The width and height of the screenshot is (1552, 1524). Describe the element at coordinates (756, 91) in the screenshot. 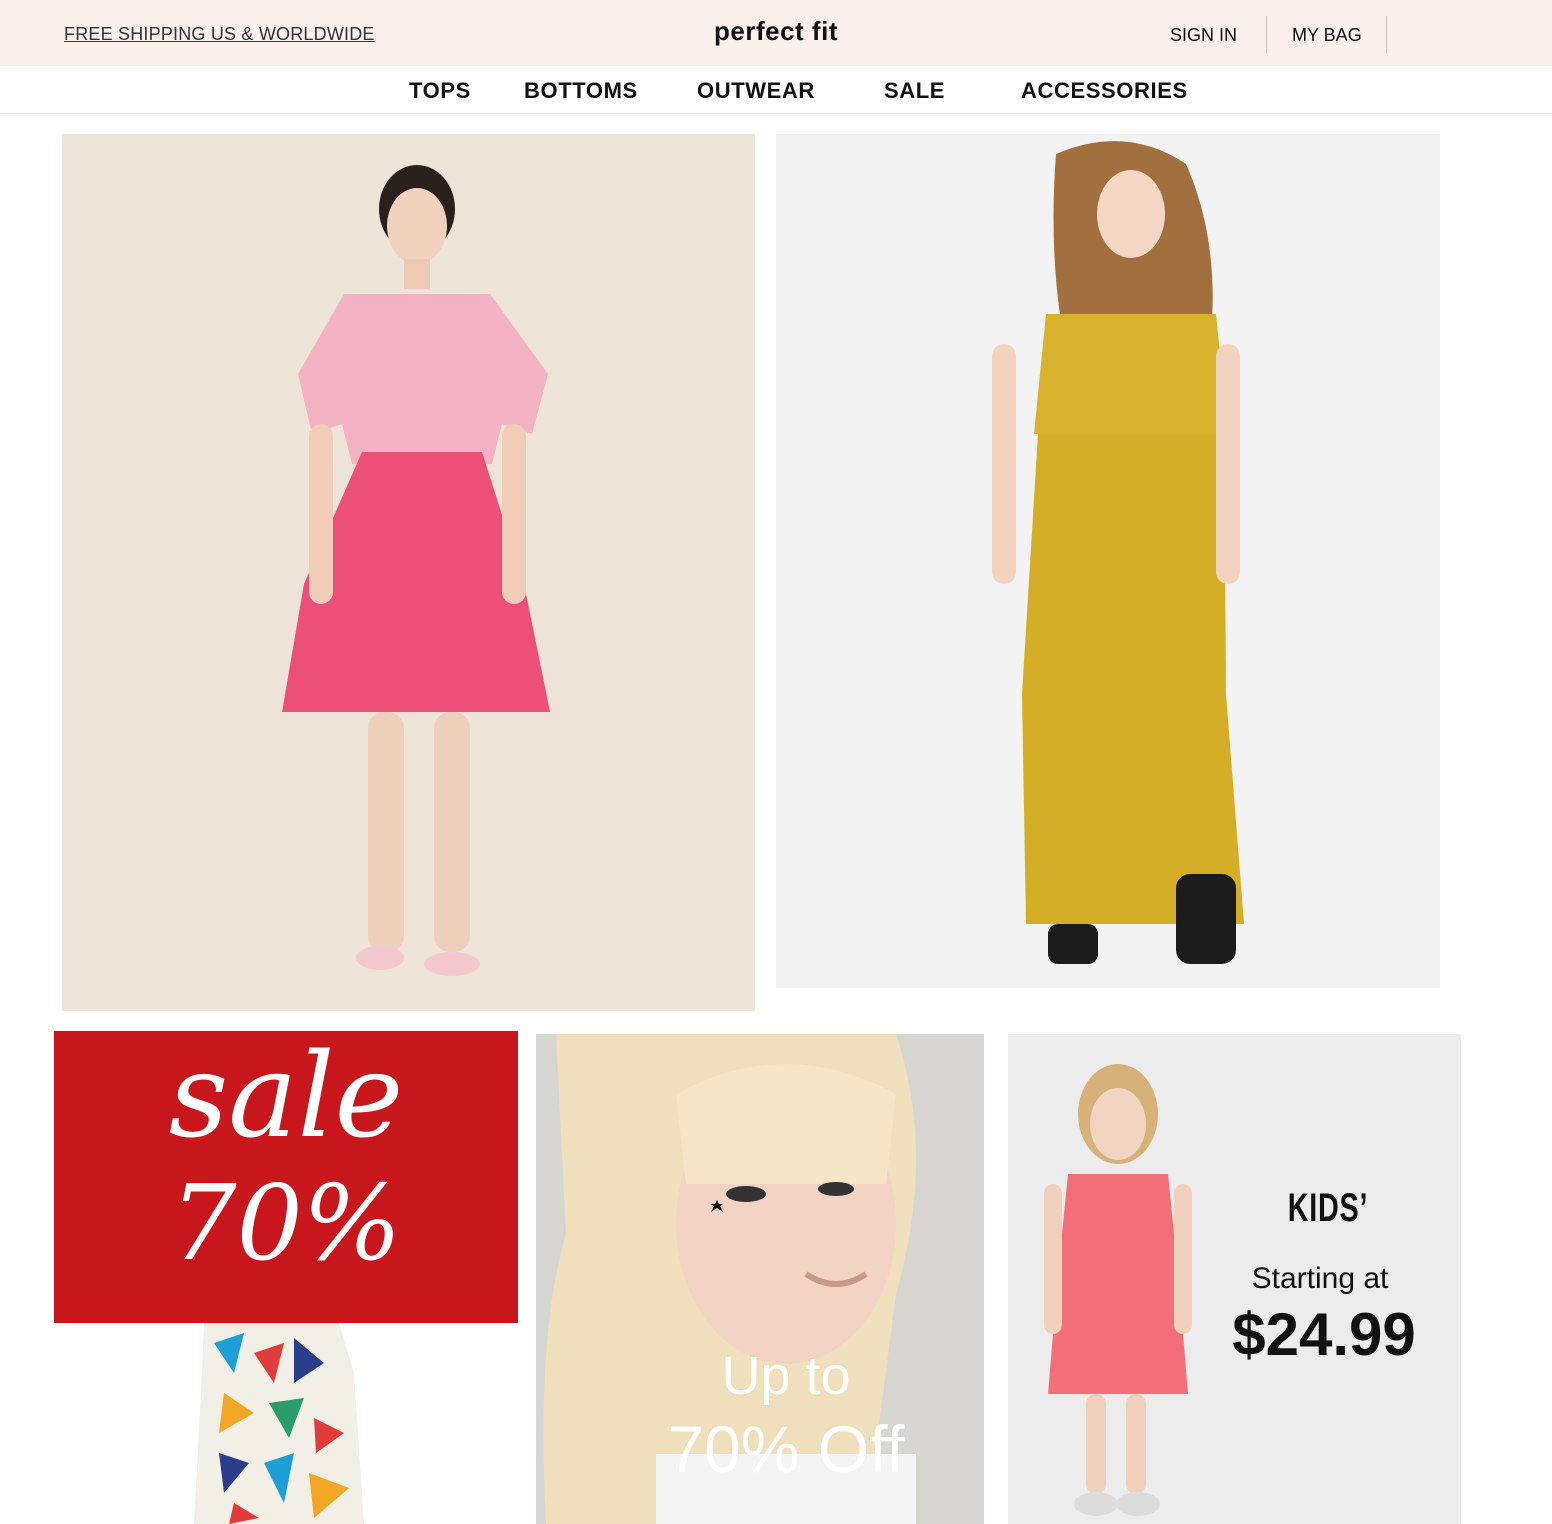

I see `nav-item-outwear: OUTWEAR` at that location.